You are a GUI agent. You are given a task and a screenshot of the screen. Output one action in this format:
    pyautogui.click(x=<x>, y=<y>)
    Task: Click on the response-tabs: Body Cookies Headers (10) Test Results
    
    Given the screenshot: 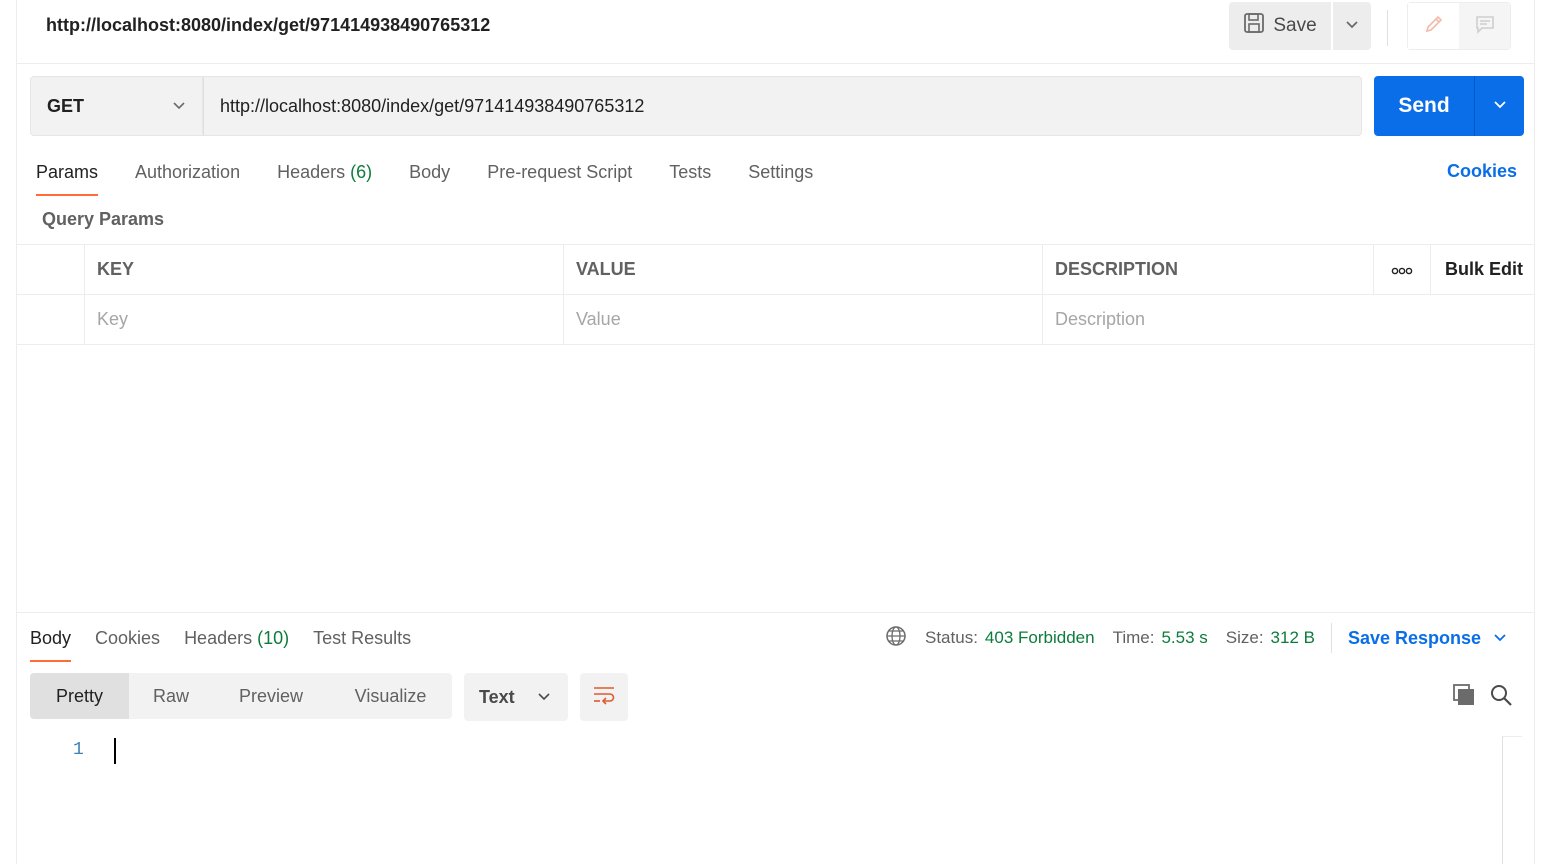 What is the action you would take?
    pyautogui.click(x=232, y=643)
    